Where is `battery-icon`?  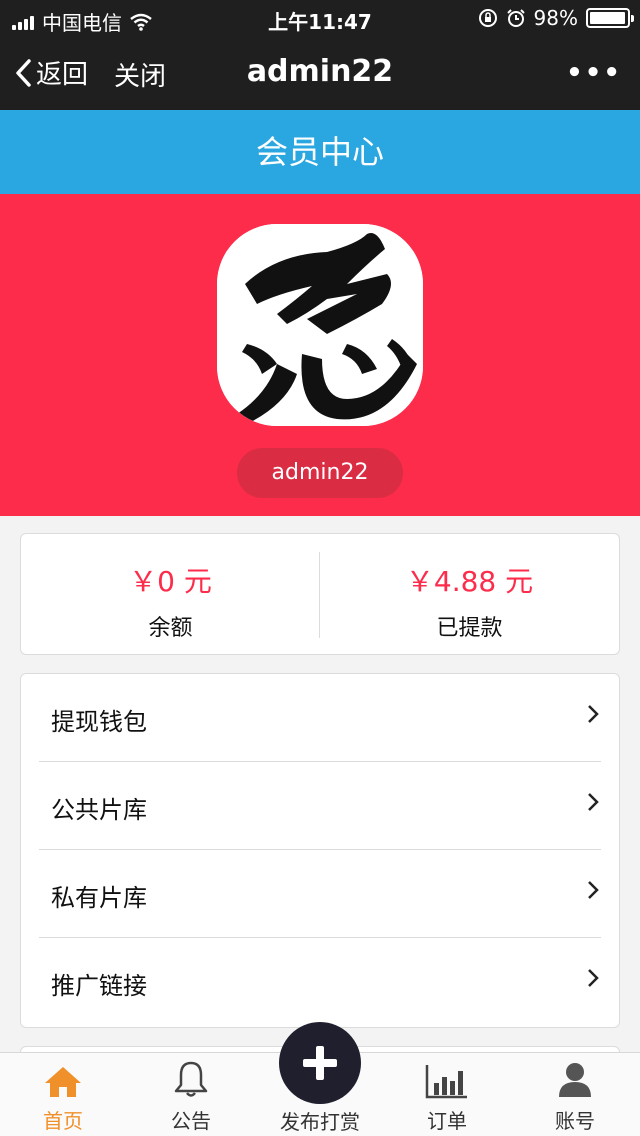
battery-icon is located at coordinates (610, 18).